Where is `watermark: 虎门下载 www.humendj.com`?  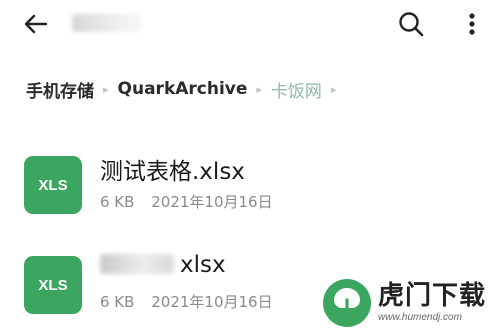
watermark: 虎门下载 www.humendj.com is located at coordinates (411, 303).